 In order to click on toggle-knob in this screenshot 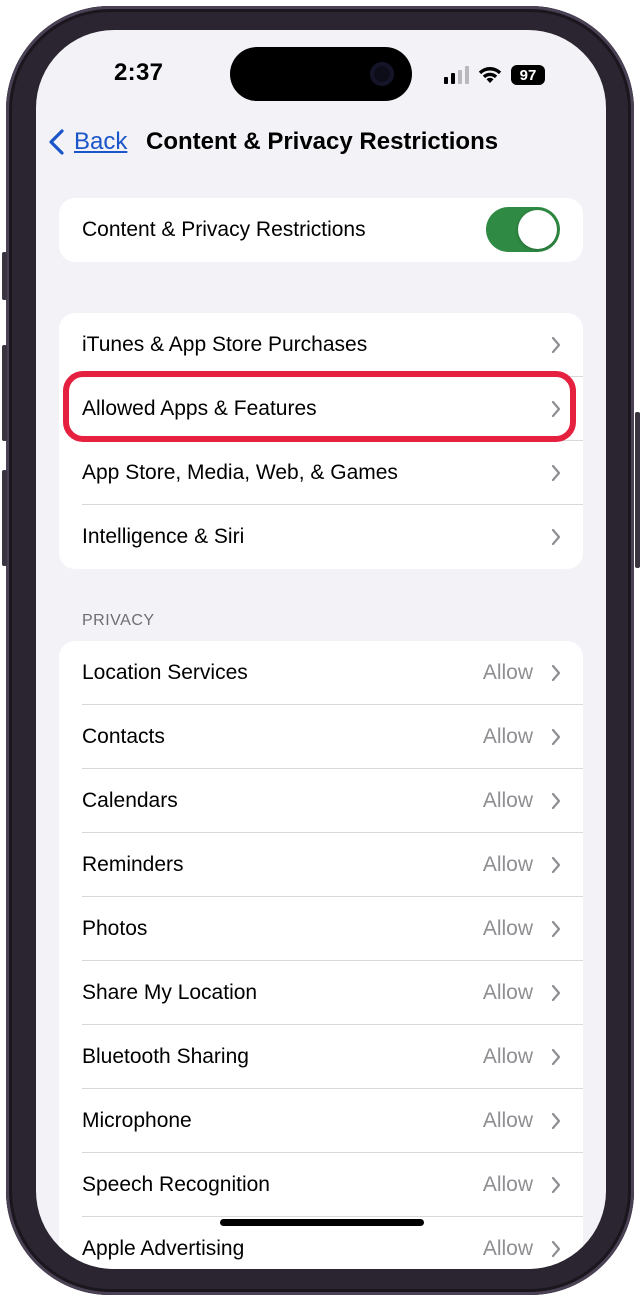, I will do `click(537, 229)`.